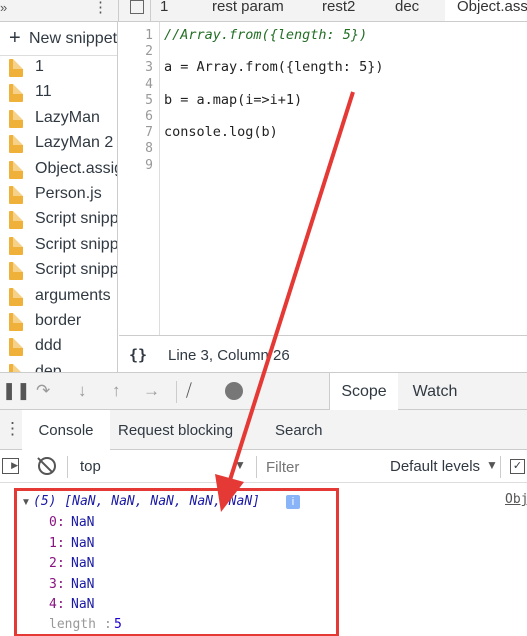  I want to click on snippet-item: border, so click(58, 322).